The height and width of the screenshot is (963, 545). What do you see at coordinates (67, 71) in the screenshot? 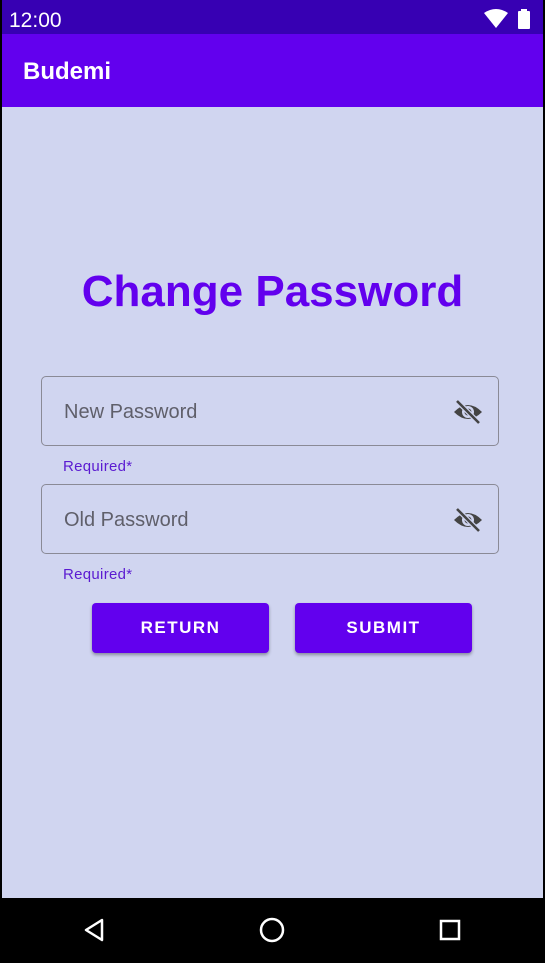
I see `app-title: Budemi` at bounding box center [67, 71].